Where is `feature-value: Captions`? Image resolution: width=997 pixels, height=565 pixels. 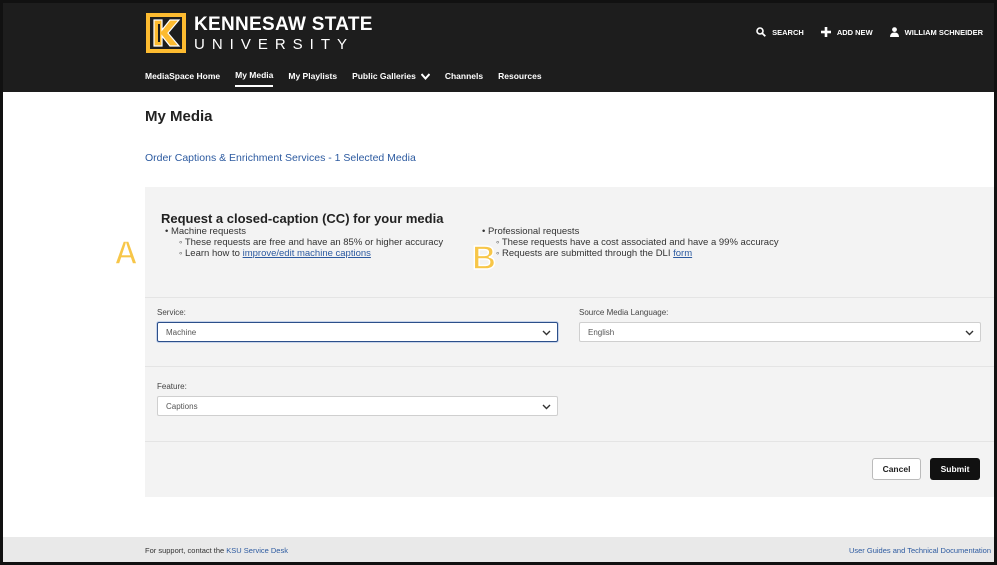 feature-value: Captions is located at coordinates (182, 406).